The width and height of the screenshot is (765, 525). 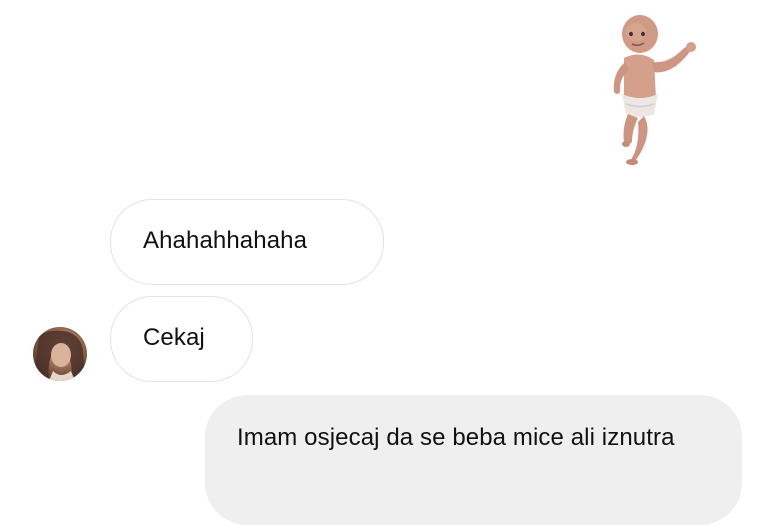 What do you see at coordinates (650, 89) in the screenshot?
I see `dancing-baby-sticker` at bounding box center [650, 89].